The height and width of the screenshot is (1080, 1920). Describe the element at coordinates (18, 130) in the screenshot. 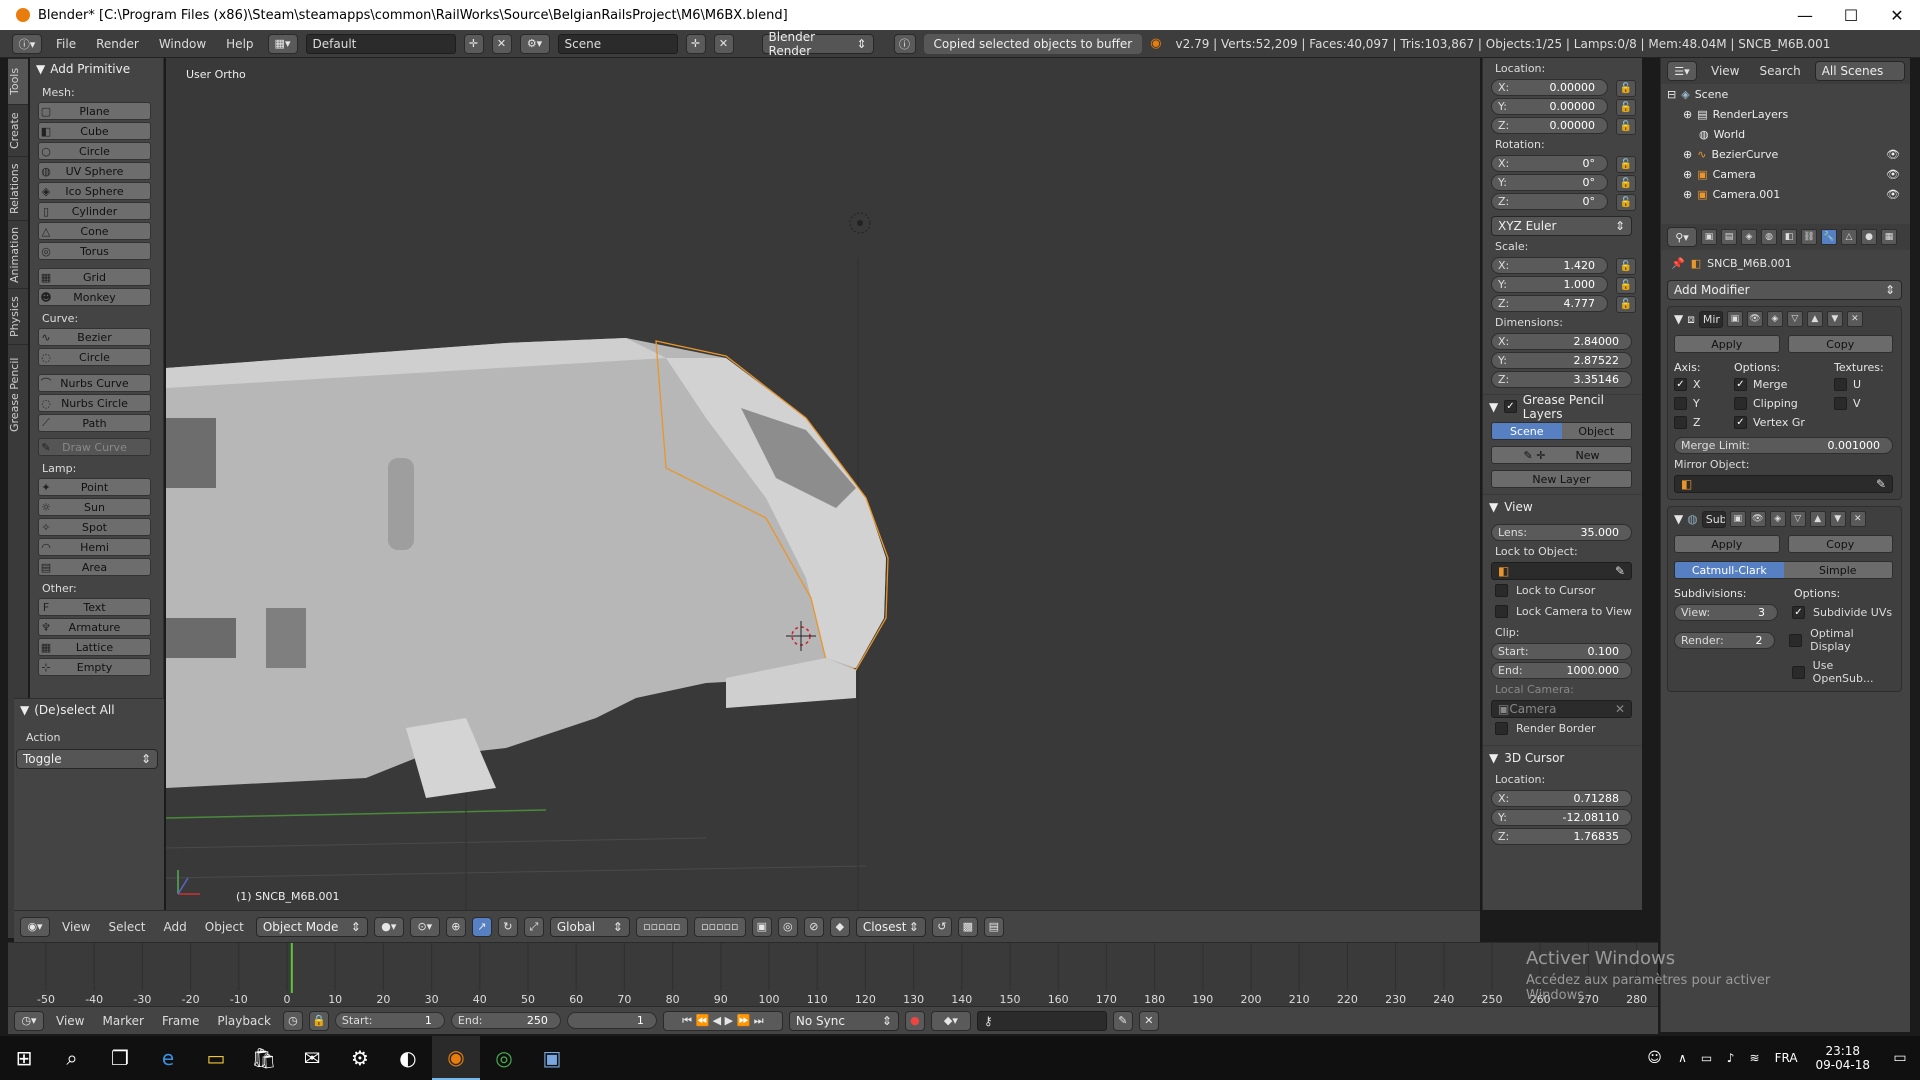

I see `tab-create: Create` at that location.